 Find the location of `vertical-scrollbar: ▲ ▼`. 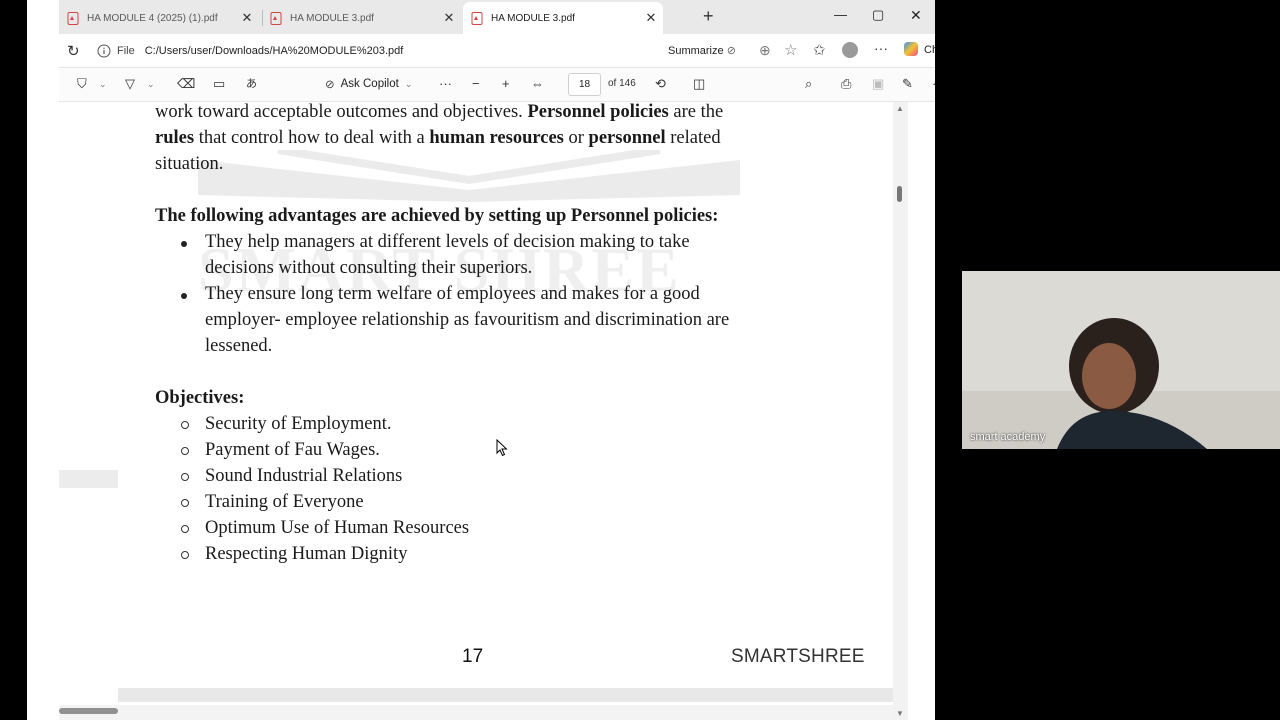

vertical-scrollbar: ▲ ▼ is located at coordinates (900, 411).